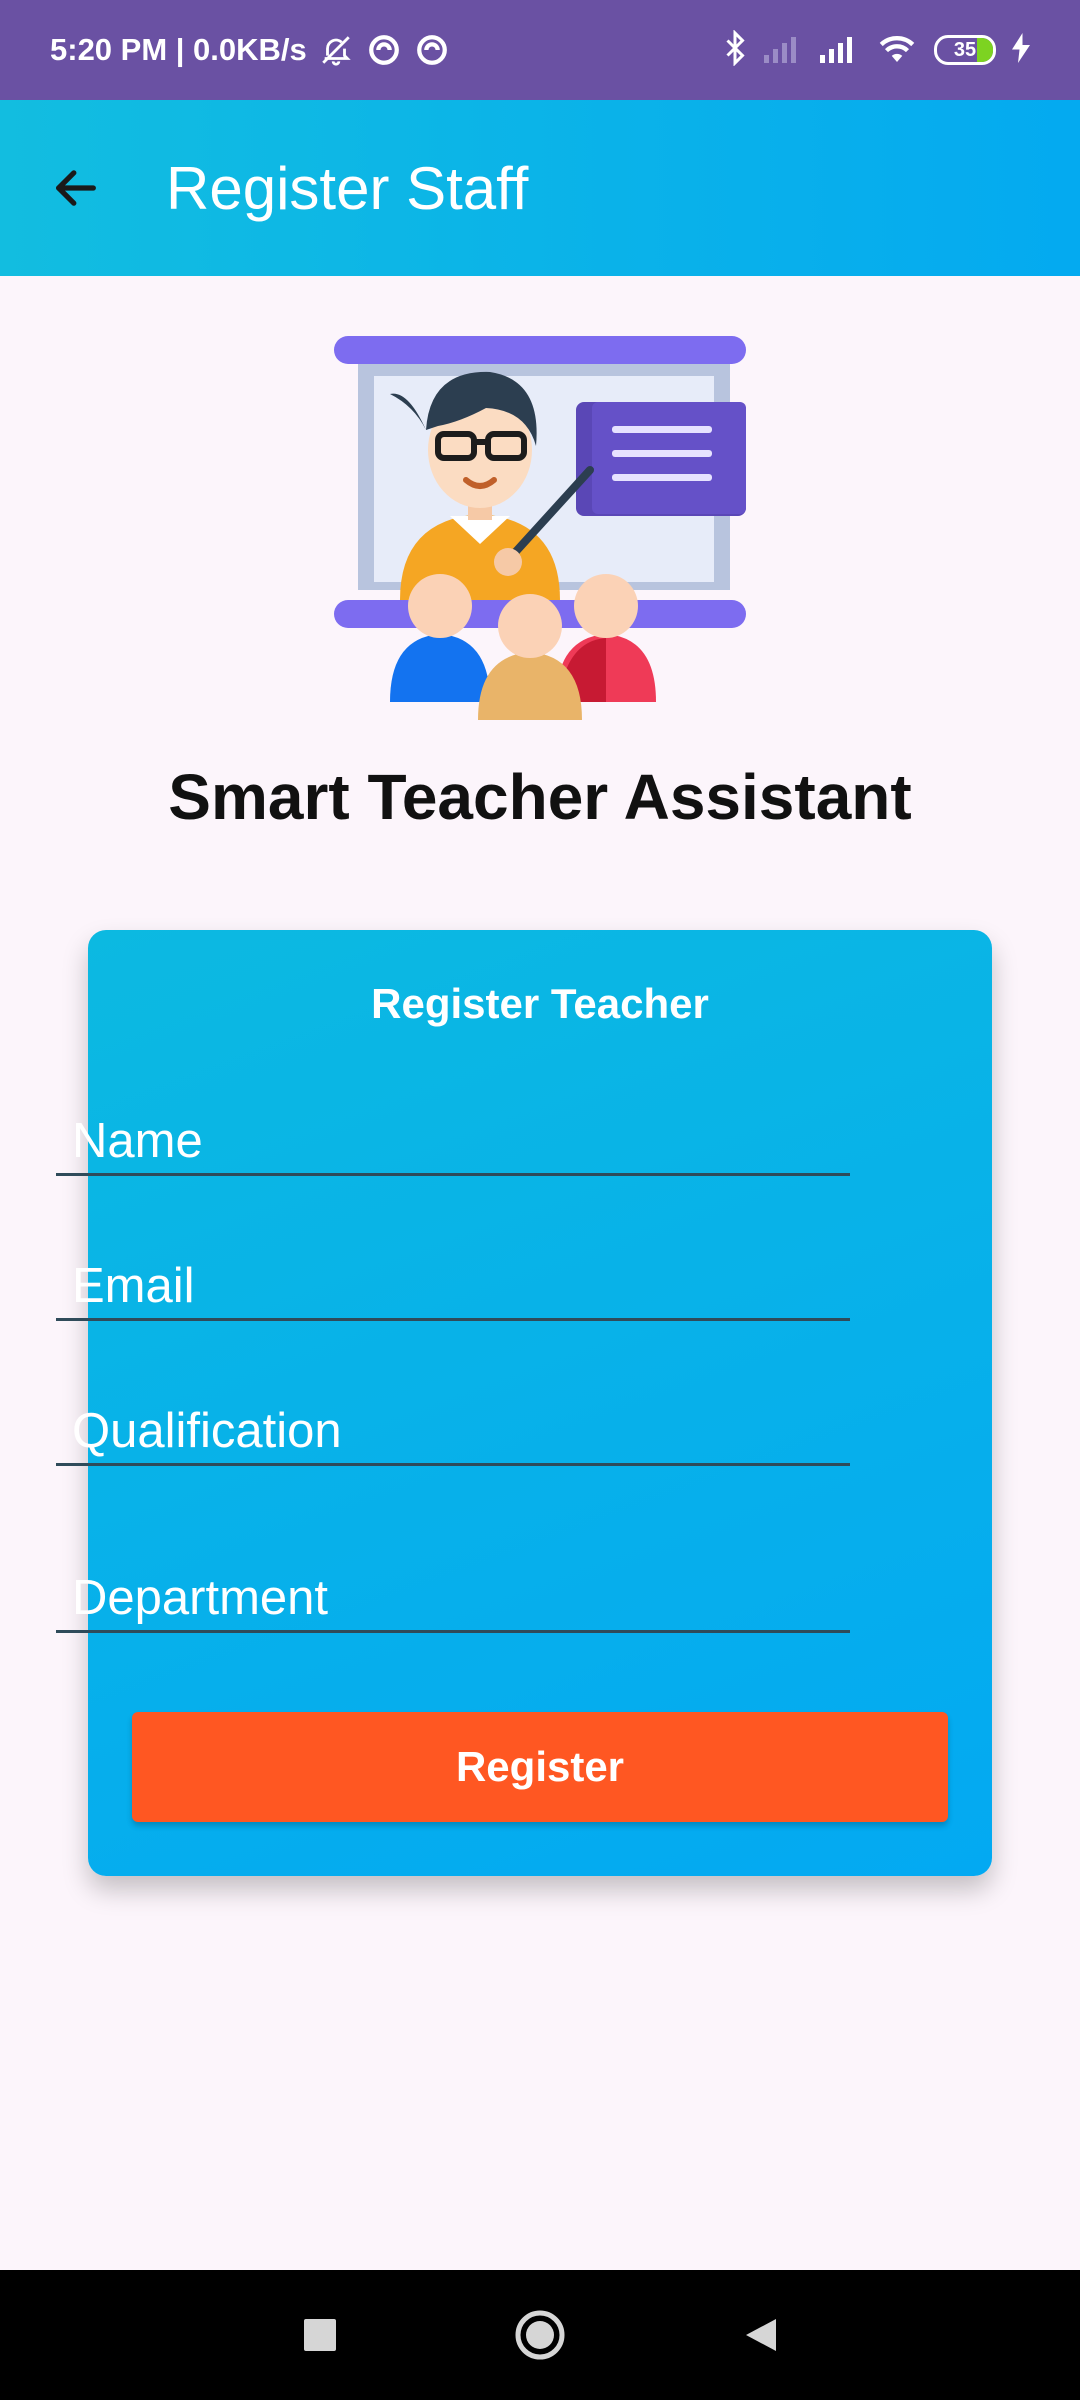  Describe the element at coordinates (540, 1767) in the screenshot. I see `register-button: Register` at that location.